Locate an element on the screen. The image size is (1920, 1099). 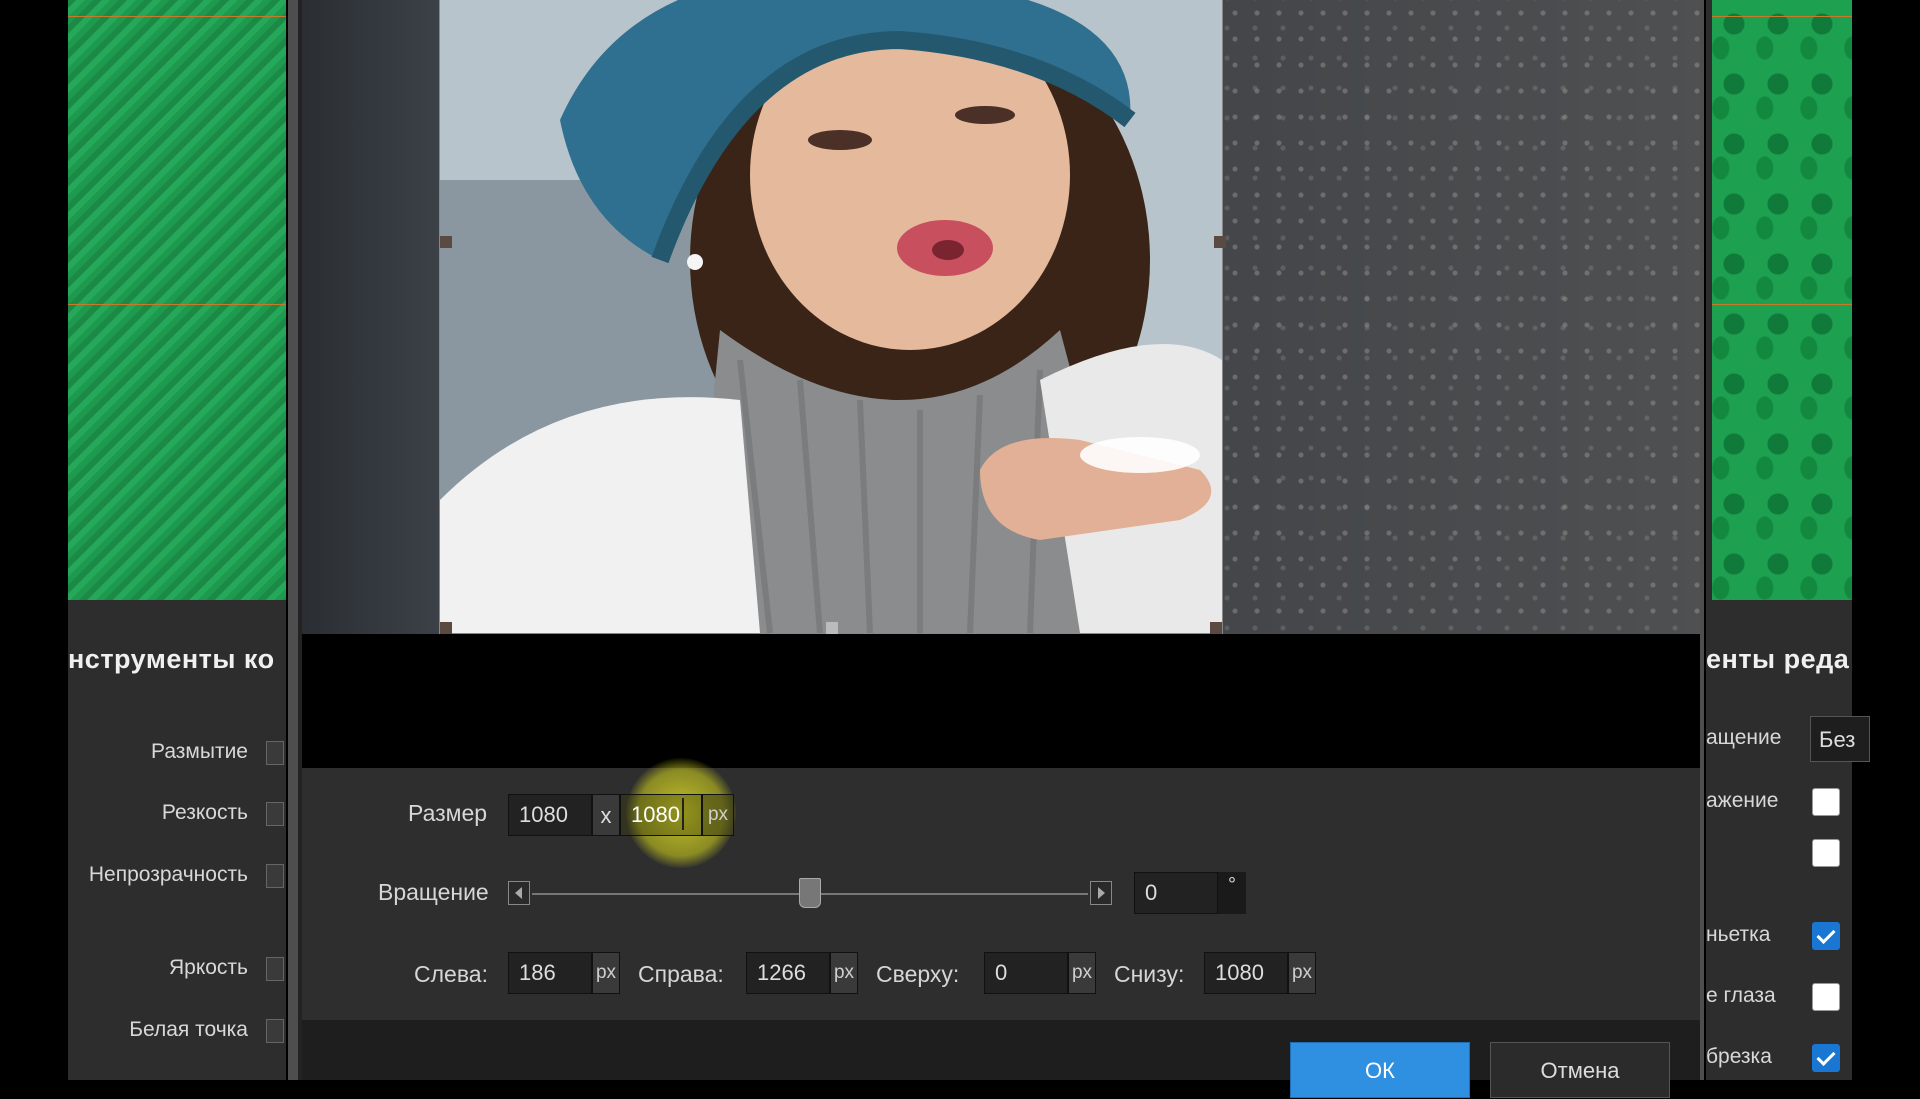
bottom-offset-input: 1080 is located at coordinates (1246, 973).